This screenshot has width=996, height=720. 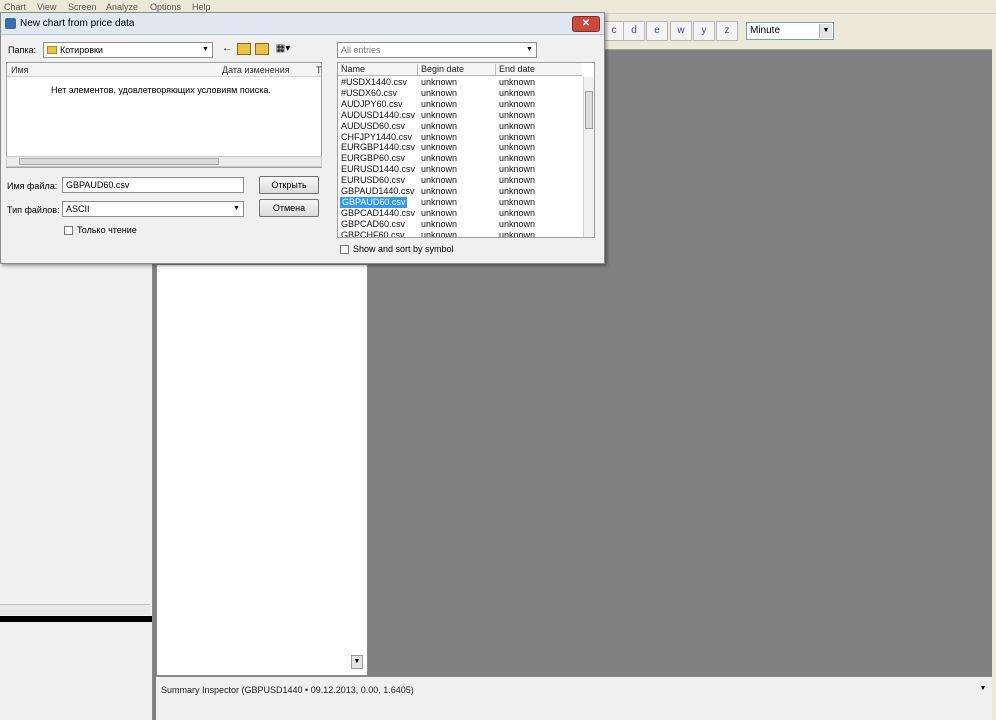 I want to click on left-panel-scrollbar, so click(x=75, y=609).